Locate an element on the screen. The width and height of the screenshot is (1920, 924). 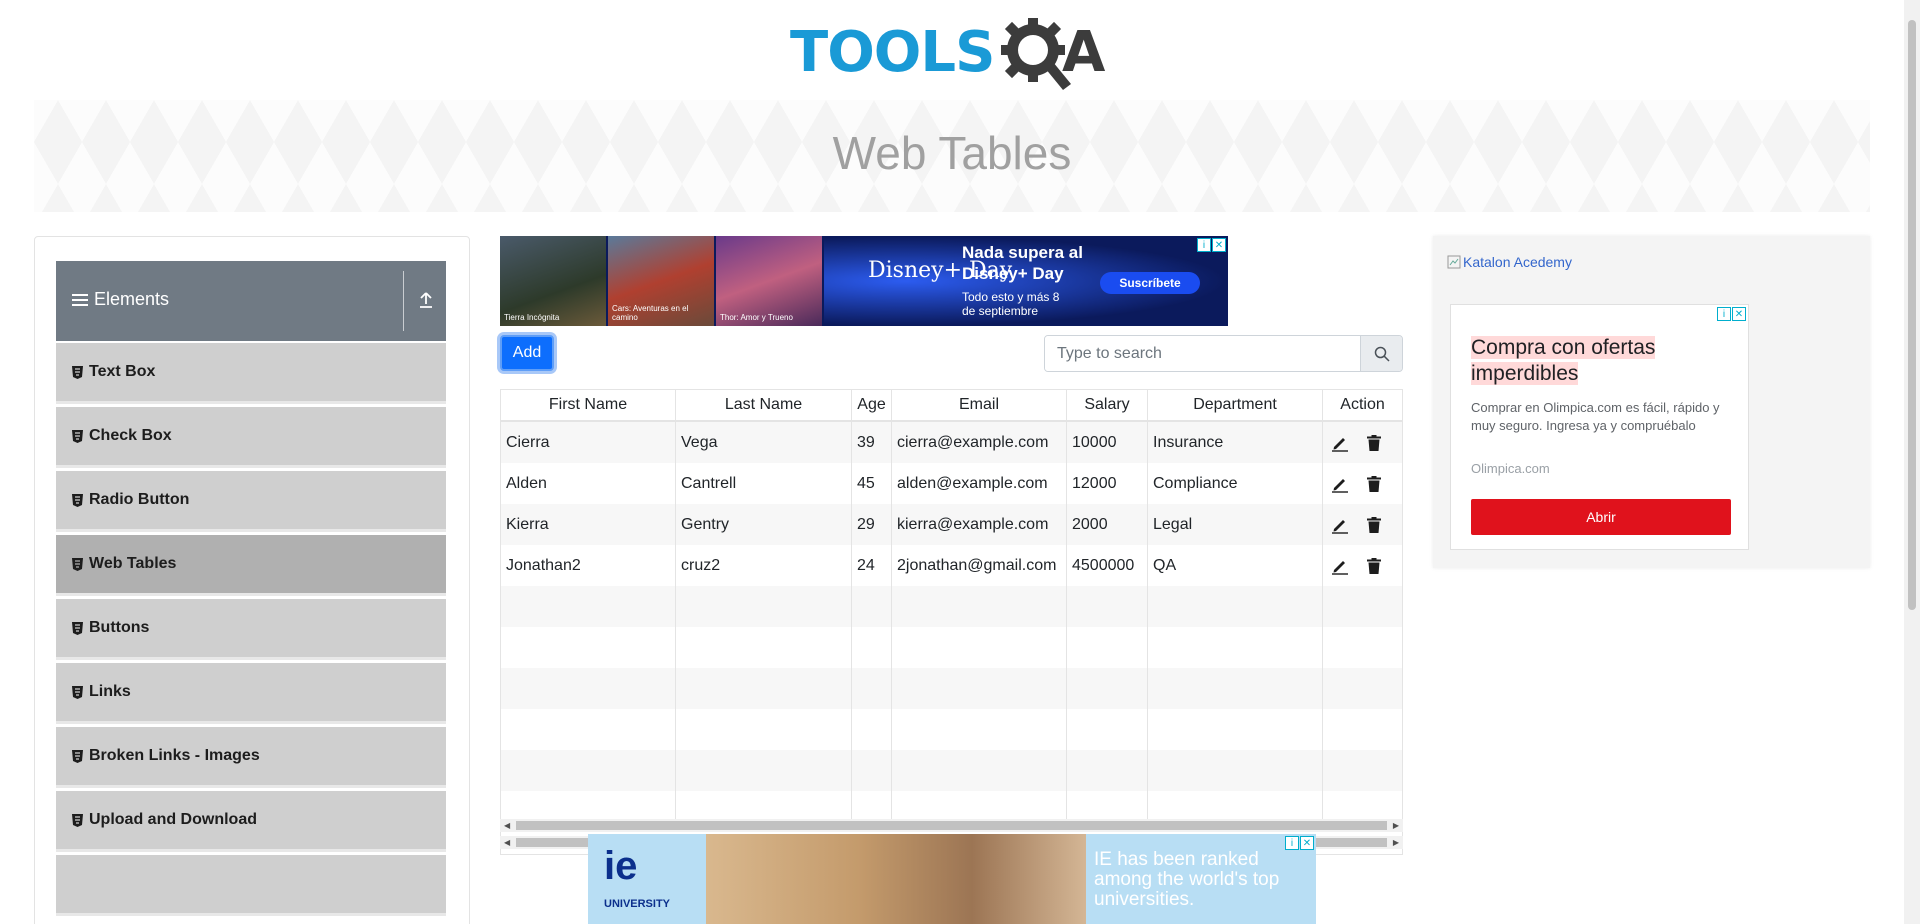
sidebar-item-check-box: Check Box is located at coordinates (251, 437).